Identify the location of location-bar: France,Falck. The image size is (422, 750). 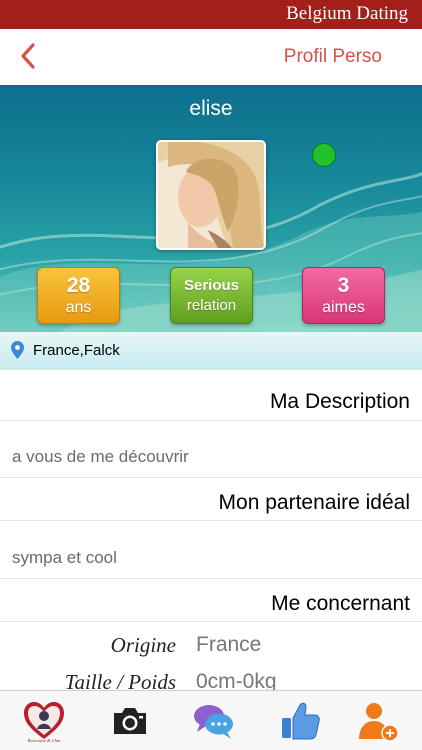
(211, 350).